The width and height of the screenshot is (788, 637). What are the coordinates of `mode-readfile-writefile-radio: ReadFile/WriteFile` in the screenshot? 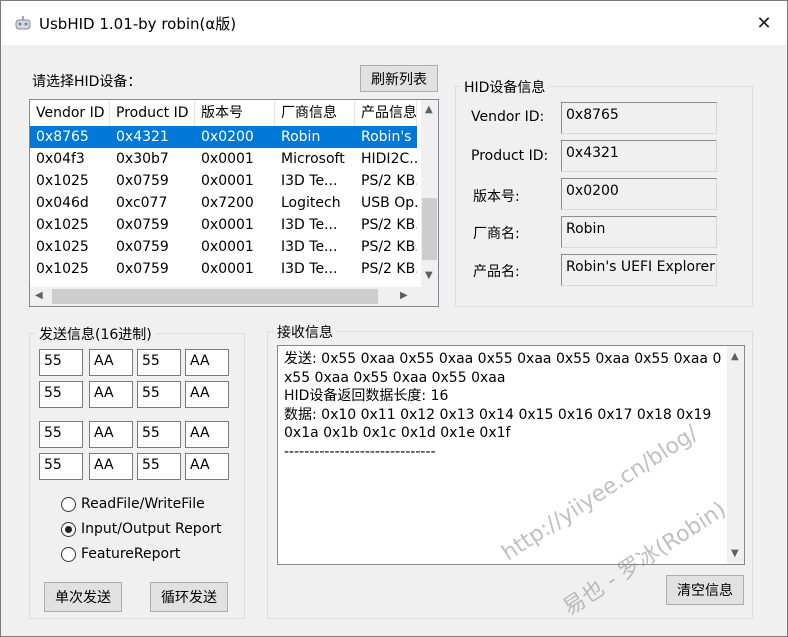 It's located at (133, 504).